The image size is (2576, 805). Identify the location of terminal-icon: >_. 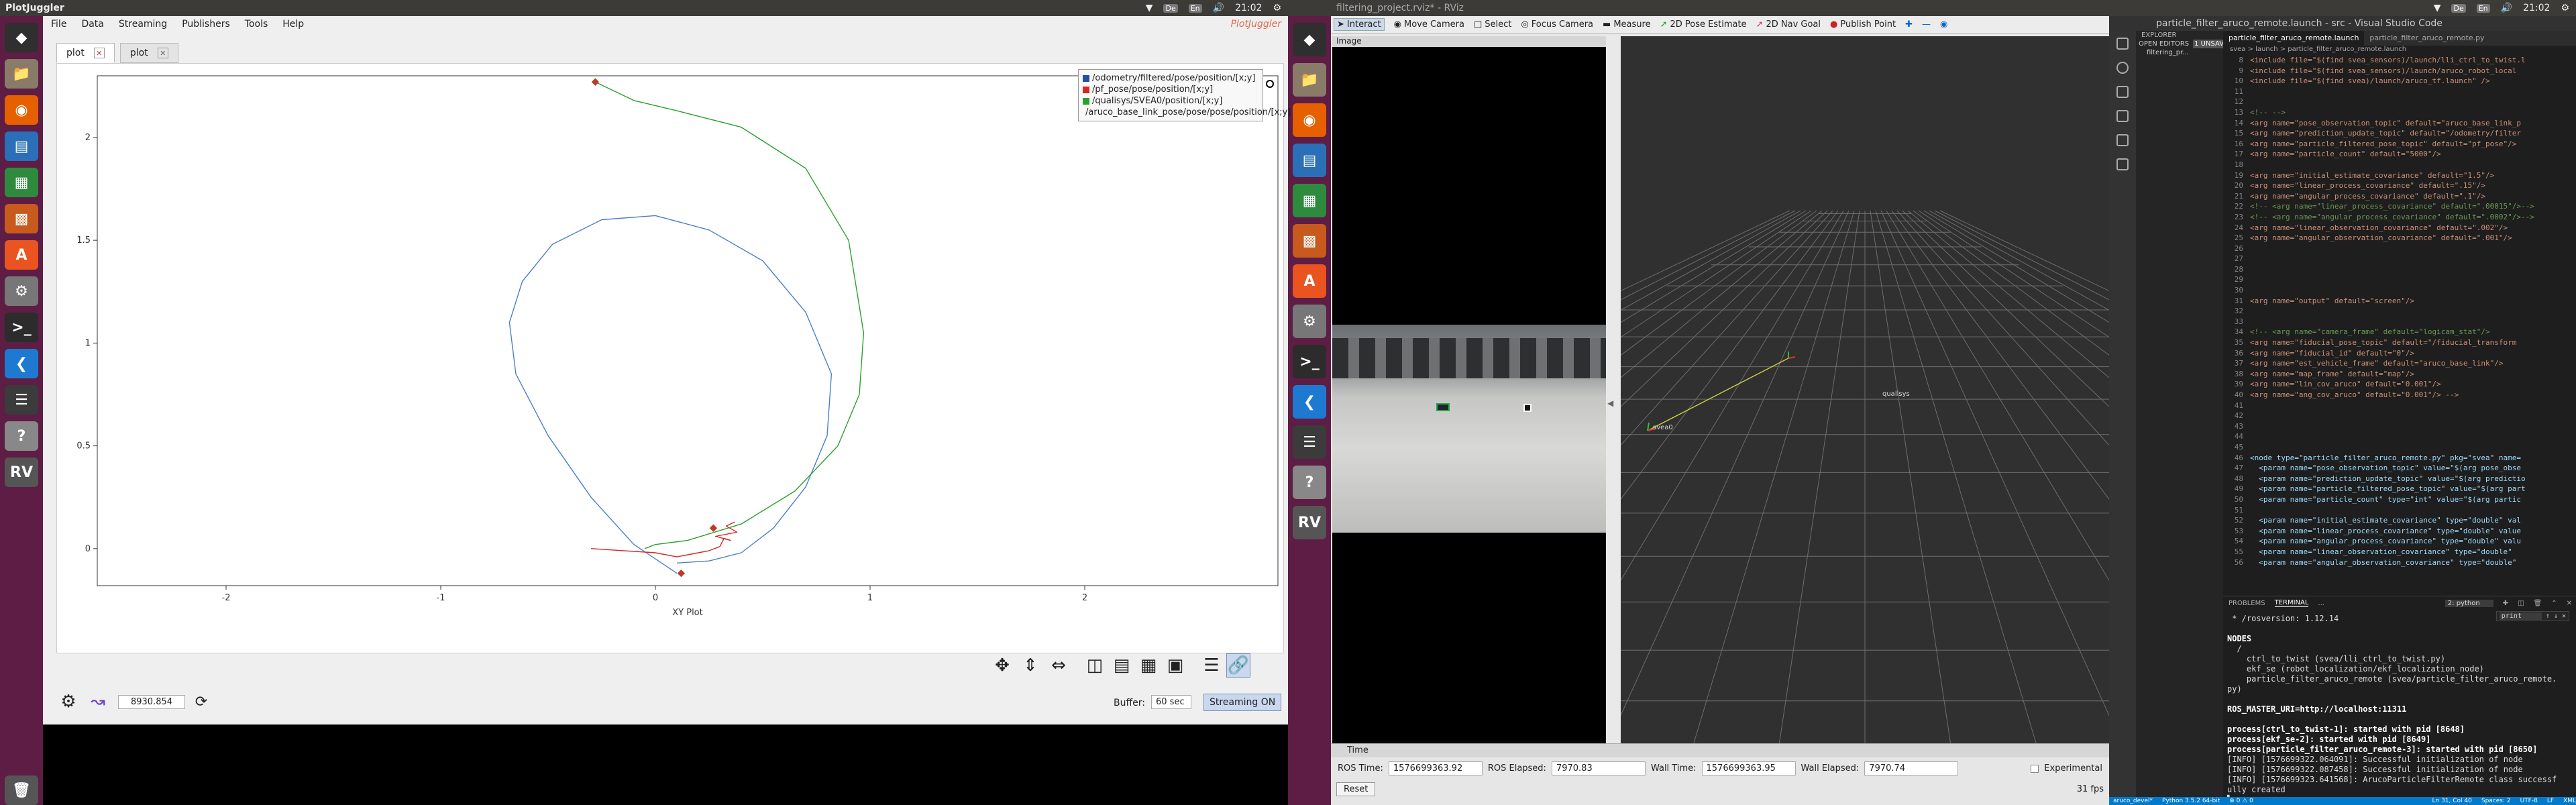
(1309, 361).